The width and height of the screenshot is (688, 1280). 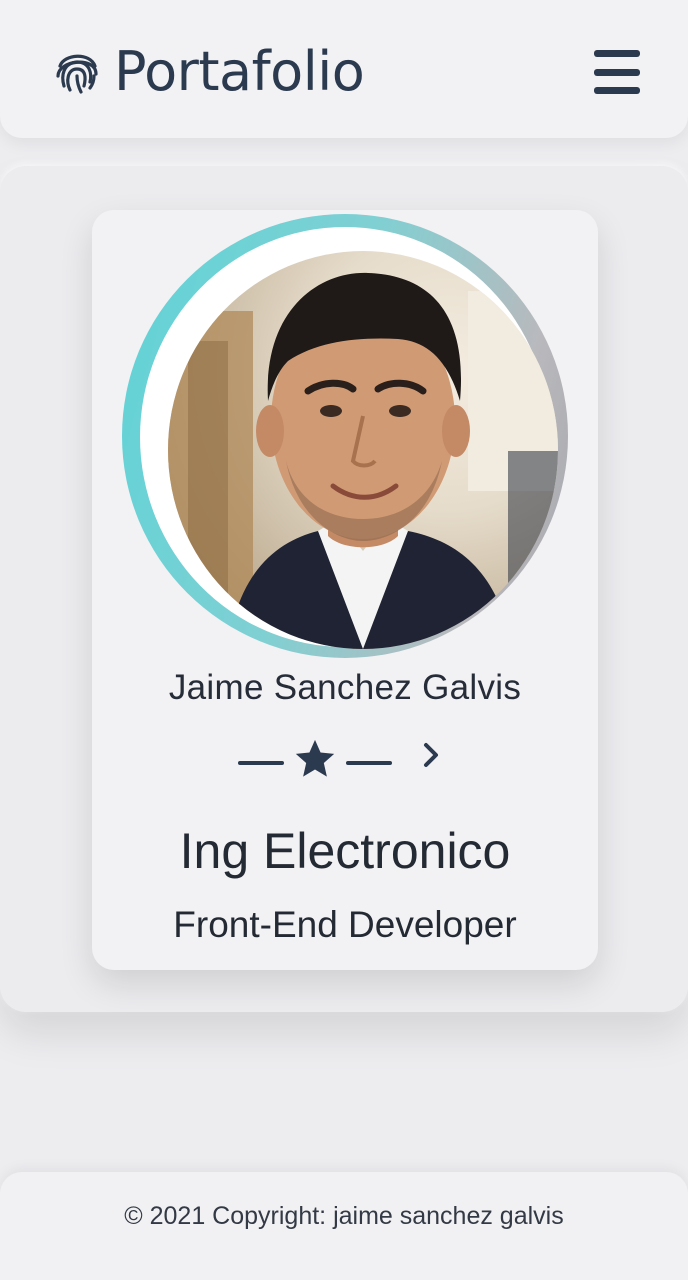 What do you see at coordinates (239, 71) in the screenshot?
I see `brand-title: Portafolio` at bounding box center [239, 71].